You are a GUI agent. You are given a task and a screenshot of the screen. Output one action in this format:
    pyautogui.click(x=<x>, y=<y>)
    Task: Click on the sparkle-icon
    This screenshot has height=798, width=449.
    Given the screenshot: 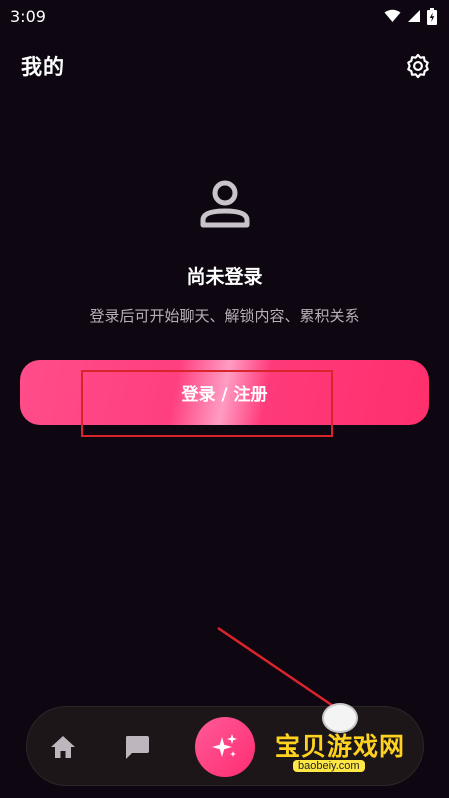 What is the action you would take?
    pyautogui.click(x=224, y=745)
    